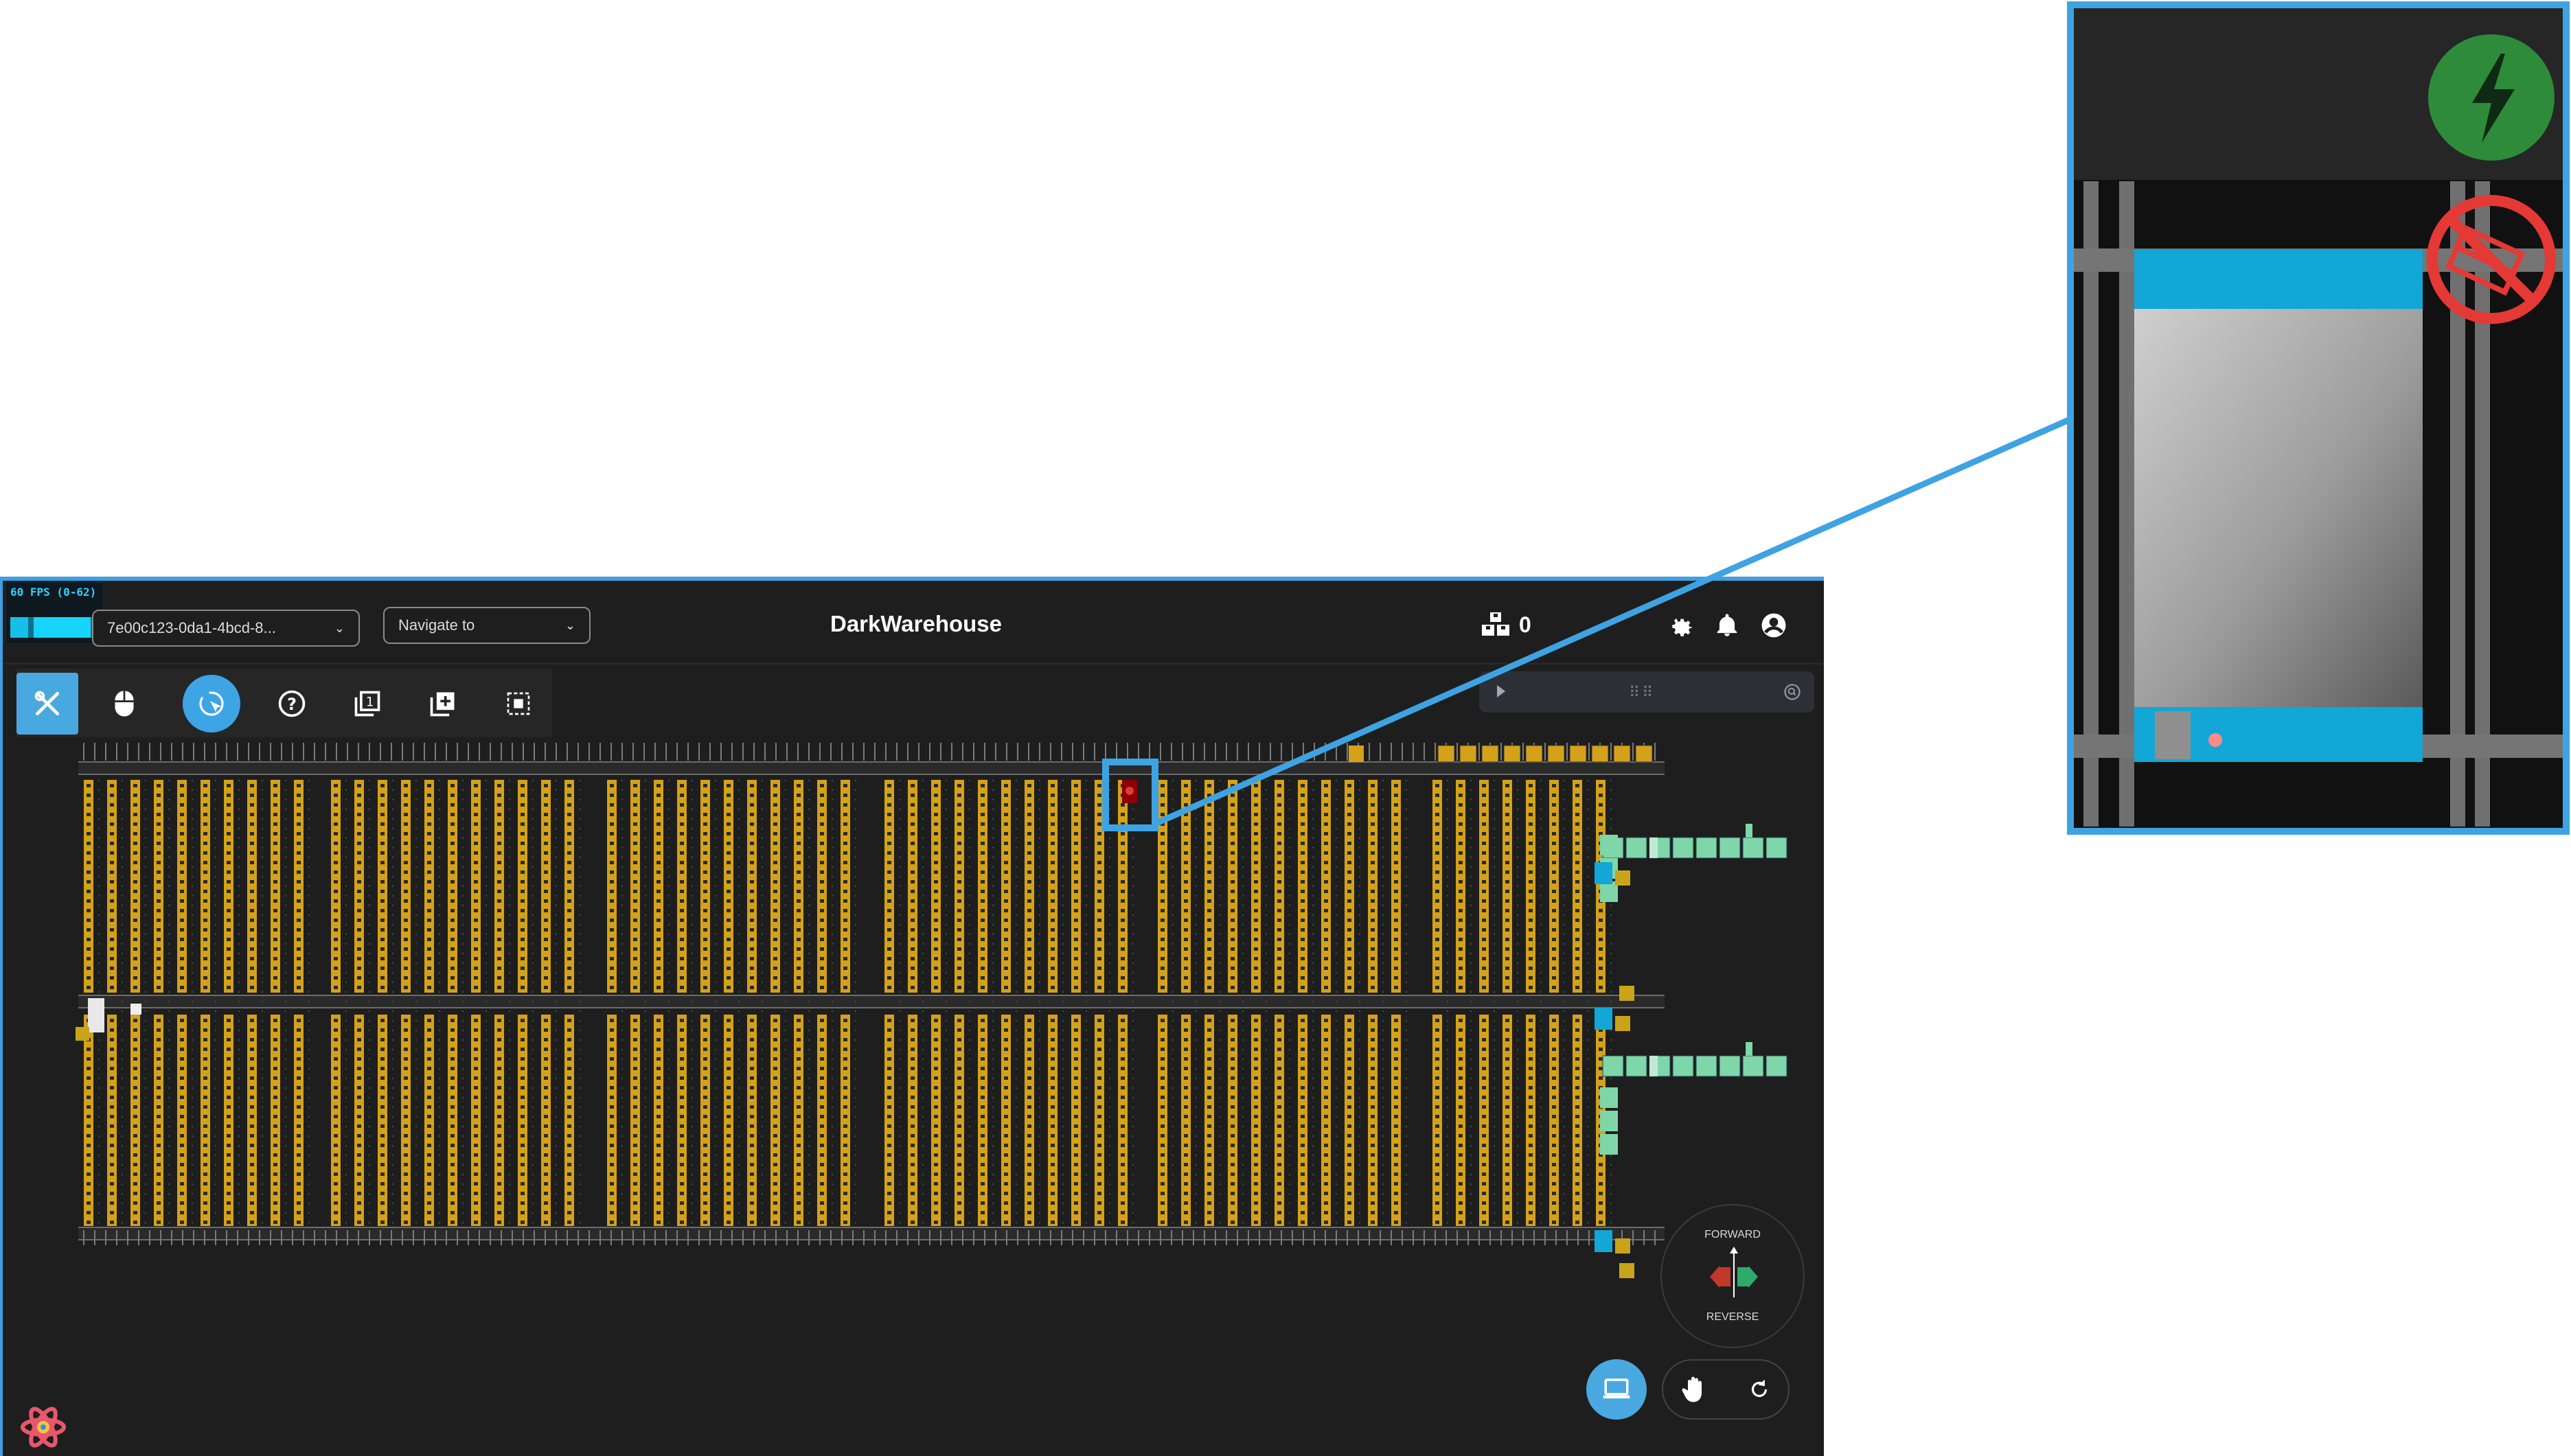  Describe the element at coordinates (2491, 97) in the screenshot. I see `lightning-charging-icon` at that location.